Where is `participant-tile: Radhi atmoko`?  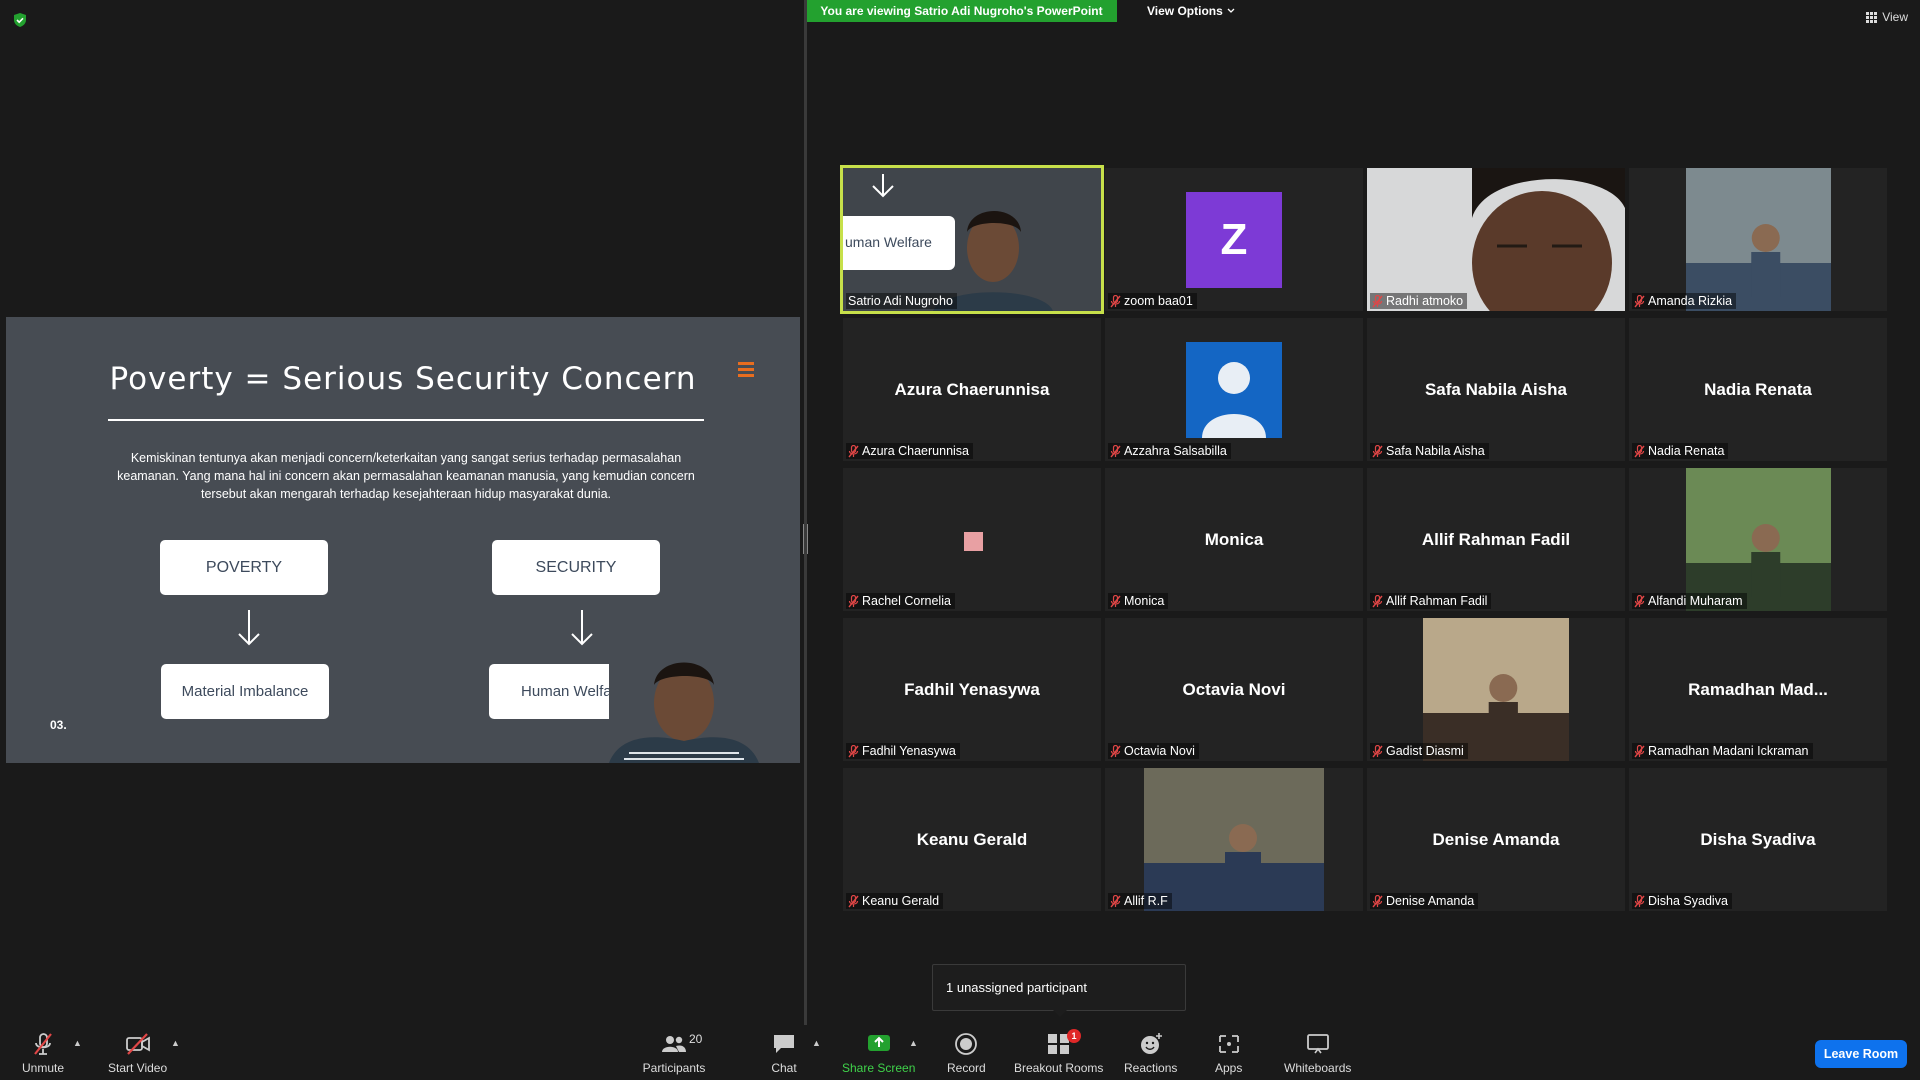 participant-tile: Radhi atmoko is located at coordinates (1496, 239).